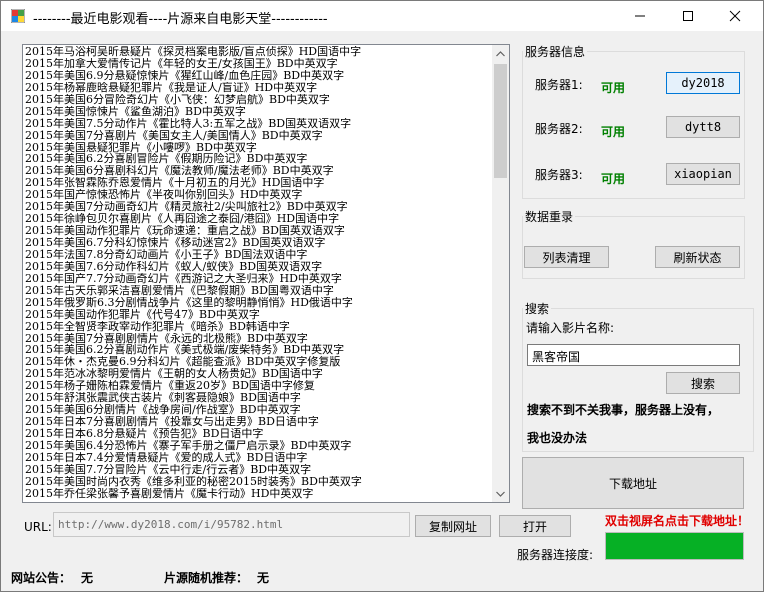  I want to click on chevron-down-icon, so click(500, 494).